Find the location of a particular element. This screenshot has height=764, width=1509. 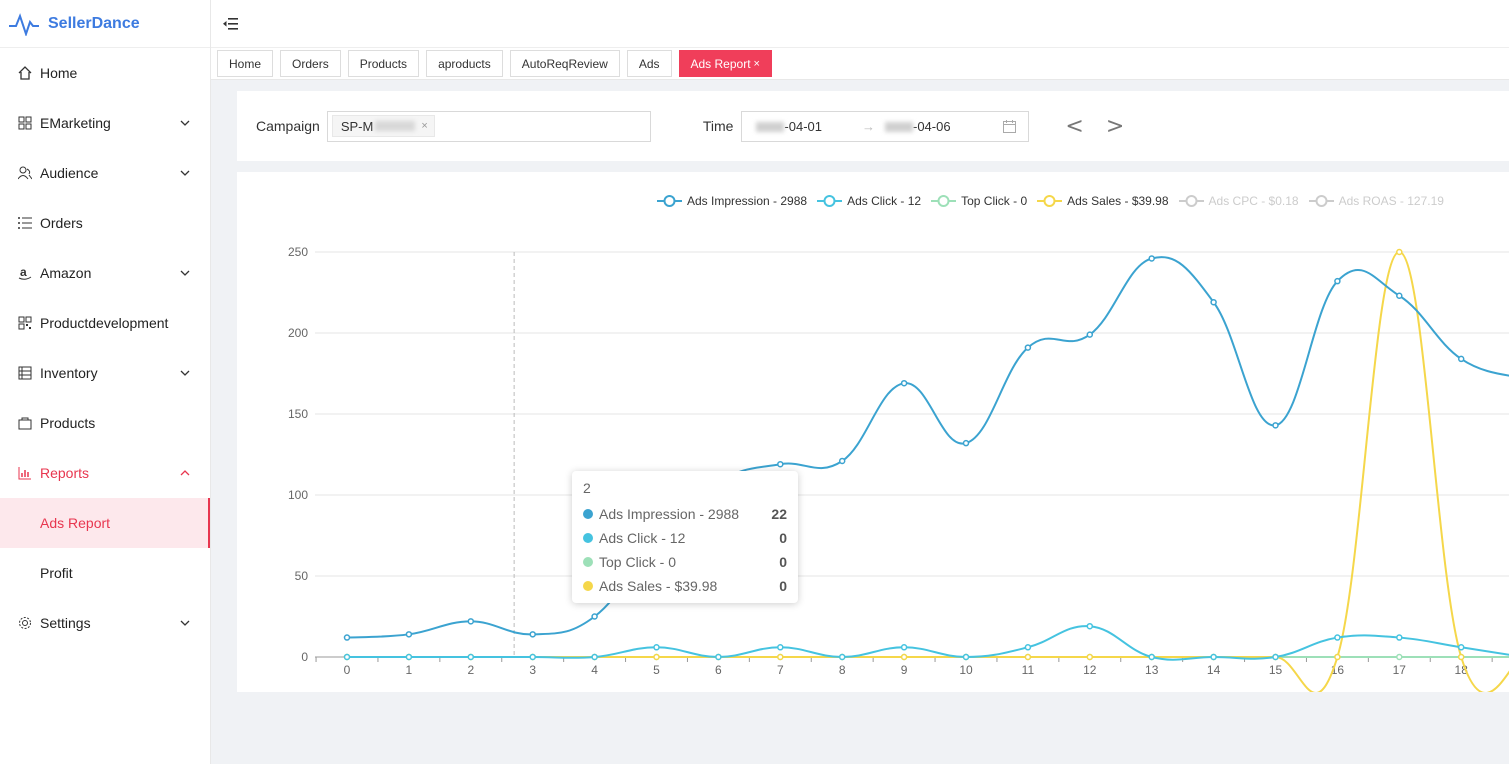

campaign-tag-close-icon: × is located at coordinates (424, 126).